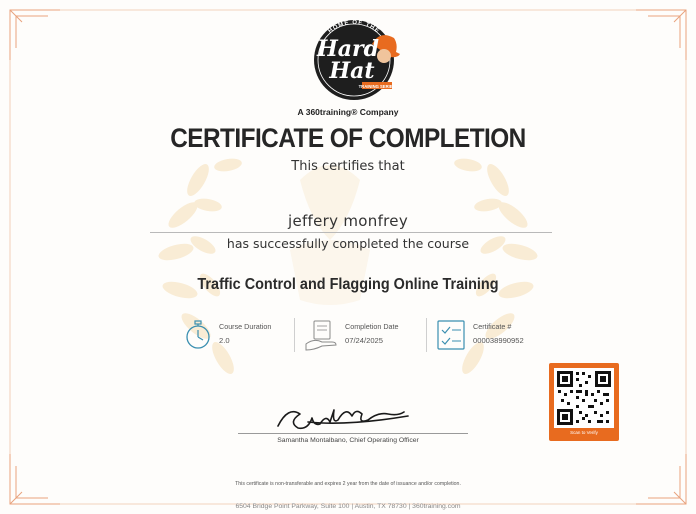 The width and height of the screenshot is (696, 514). I want to click on signature-line, so click(353, 433).